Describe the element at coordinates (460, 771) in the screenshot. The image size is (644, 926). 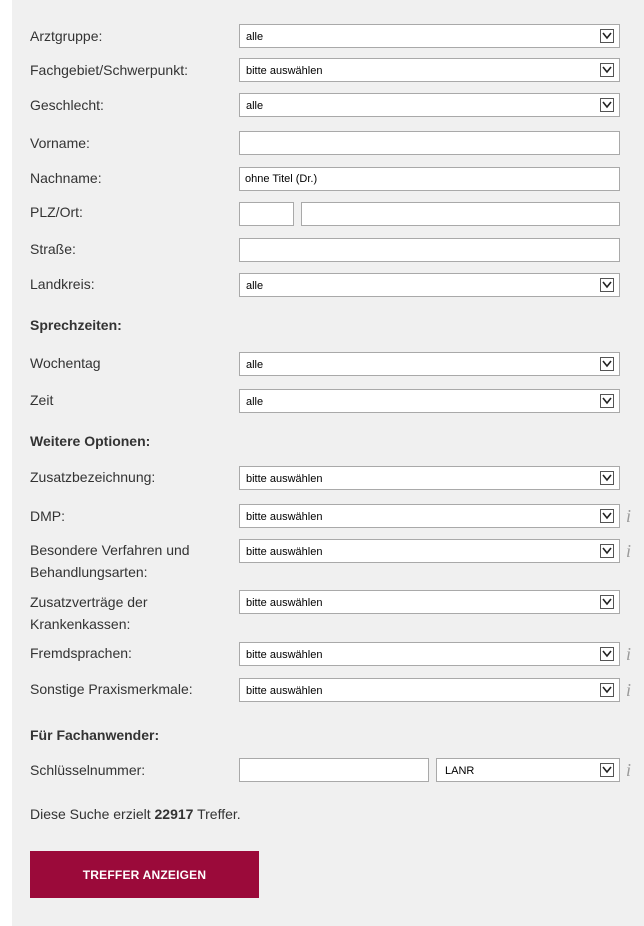
I see `schluessel-type-value: LANR` at that location.